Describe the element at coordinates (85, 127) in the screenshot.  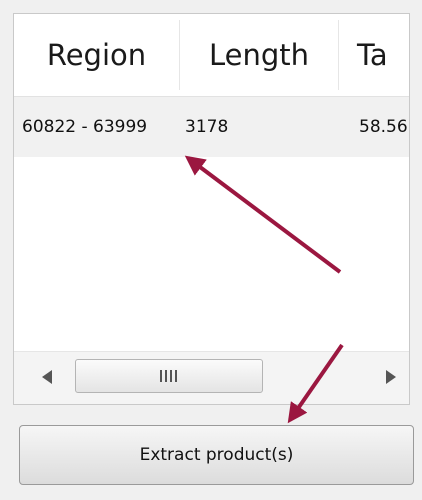
I see `cell-region: 60822 - 63999` at that location.